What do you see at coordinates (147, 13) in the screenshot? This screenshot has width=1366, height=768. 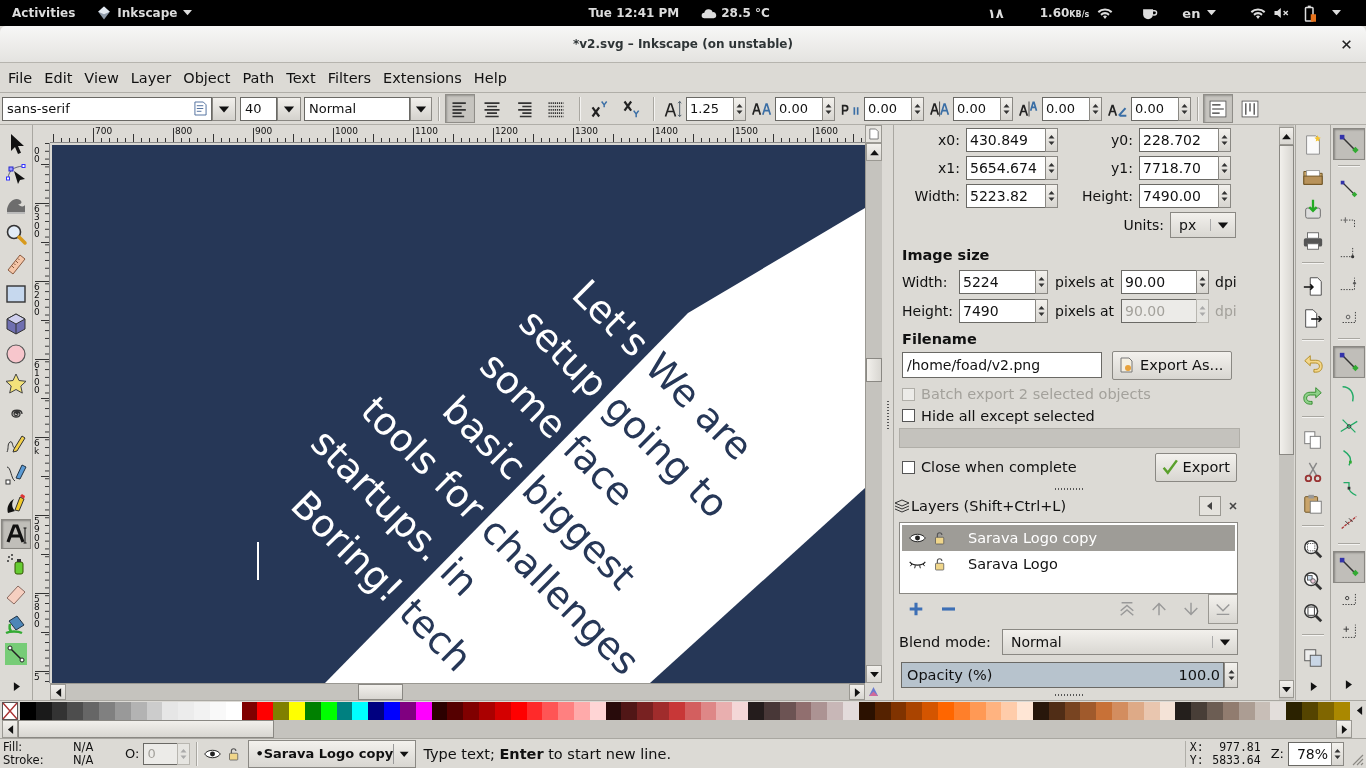 I see `app-menu: Inkscape` at bounding box center [147, 13].